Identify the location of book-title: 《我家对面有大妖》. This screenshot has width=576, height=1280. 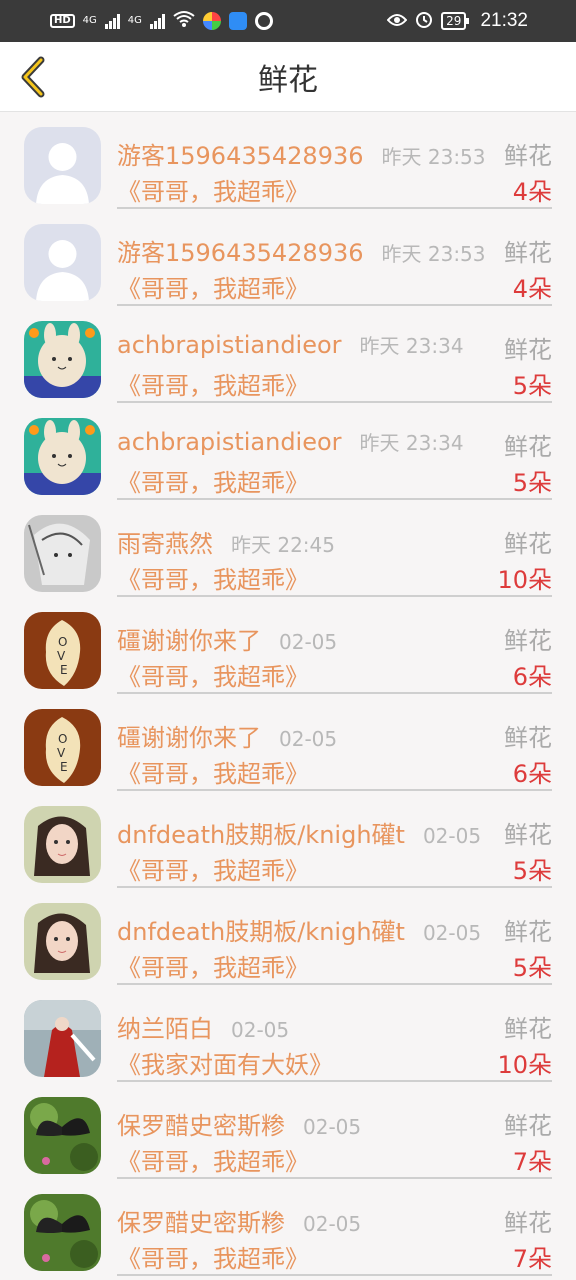
(225, 1062).